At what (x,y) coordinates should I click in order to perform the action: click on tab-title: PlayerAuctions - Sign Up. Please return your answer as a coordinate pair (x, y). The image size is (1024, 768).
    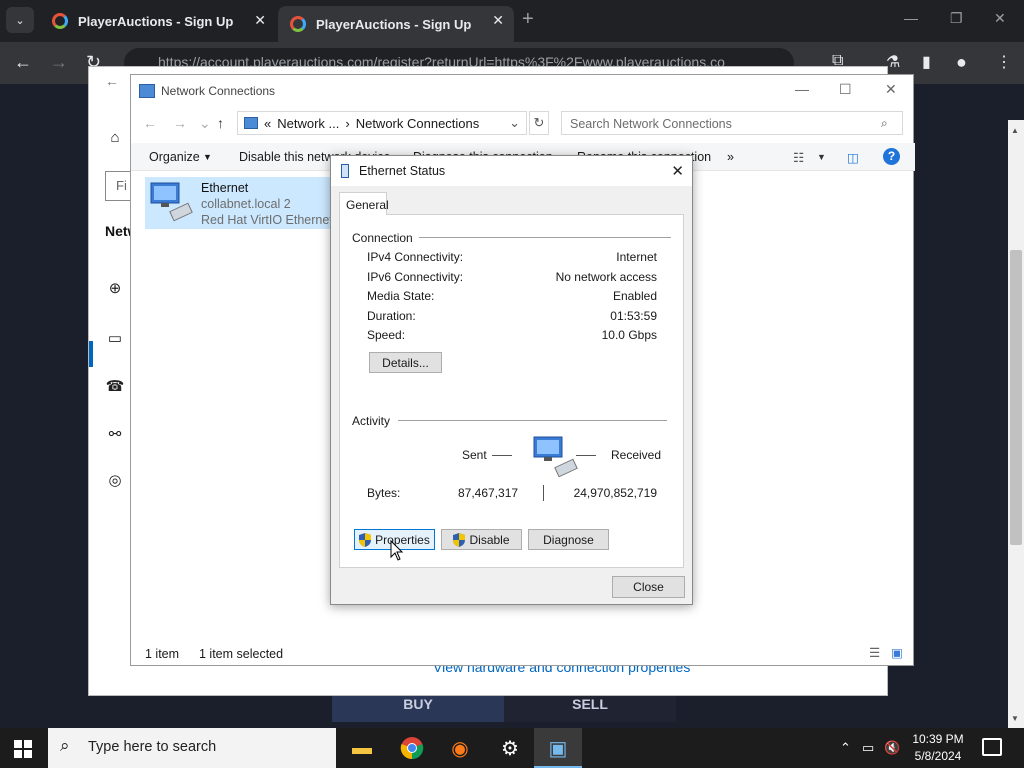
    Looking at the image, I should click on (156, 21).